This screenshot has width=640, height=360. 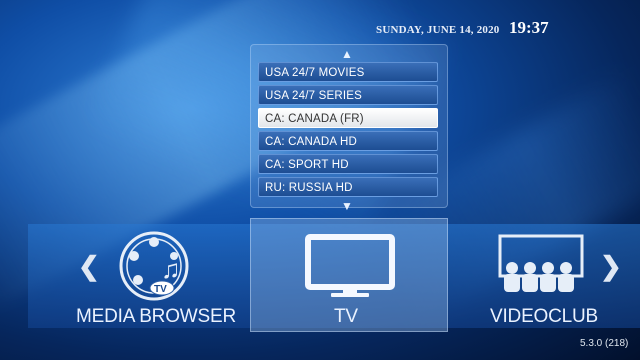 What do you see at coordinates (154, 266) in the screenshot?
I see `film-reel-icon: ♫ TV` at bounding box center [154, 266].